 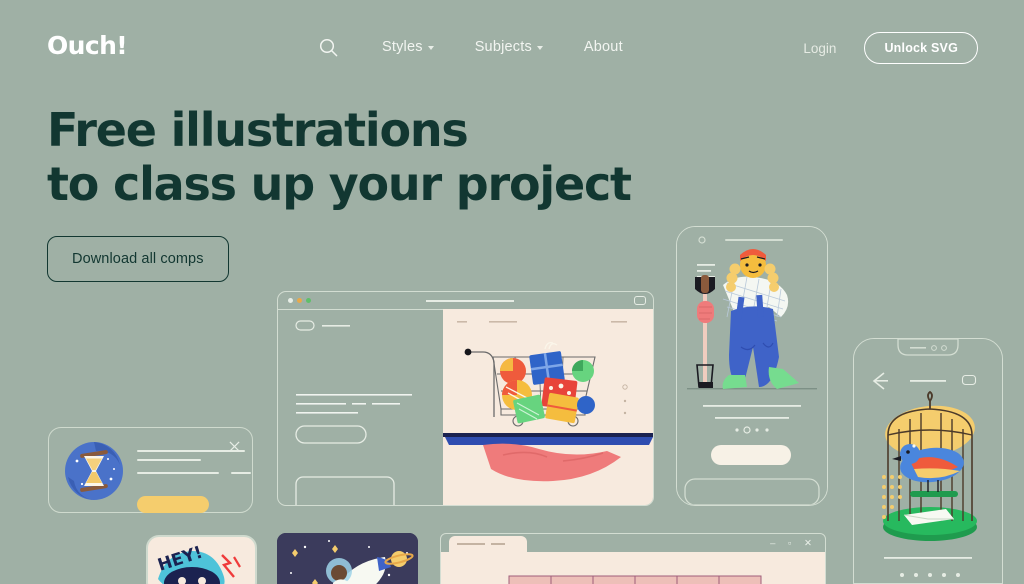 I want to click on browser-sidebar, so click(x=360, y=407).